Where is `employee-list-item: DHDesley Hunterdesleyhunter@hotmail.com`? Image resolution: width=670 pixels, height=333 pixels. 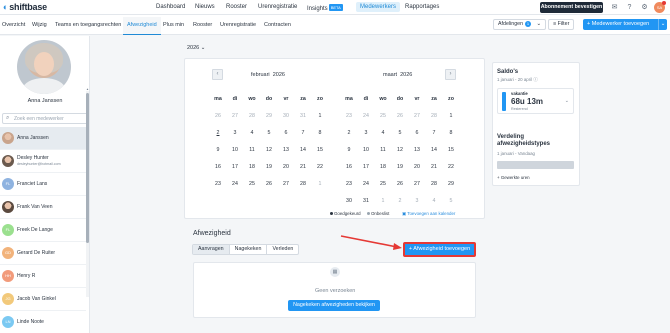
employee-list-item: DHDesley Hunterdesleyhunter@hotmail.com is located at coordinates (43, 161).